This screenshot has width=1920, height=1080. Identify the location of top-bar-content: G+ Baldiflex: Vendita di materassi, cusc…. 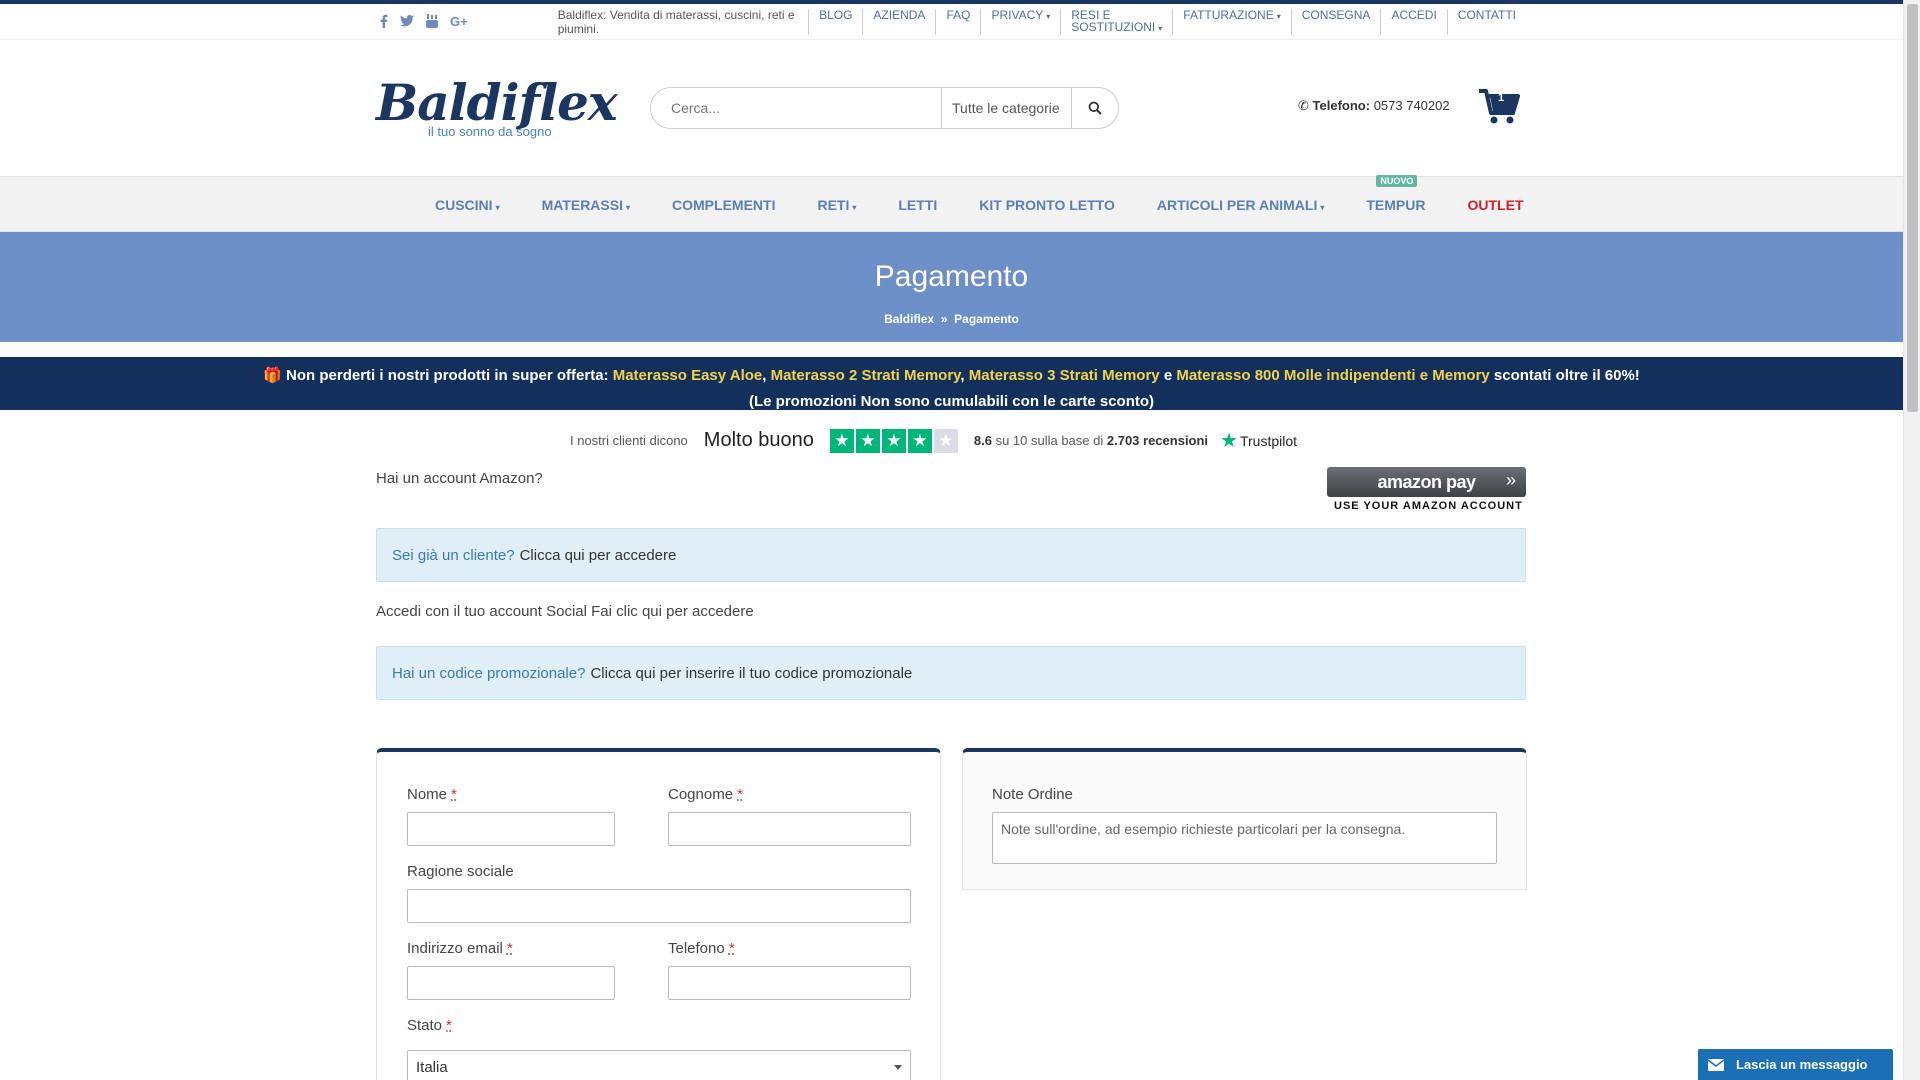
(951, 22).